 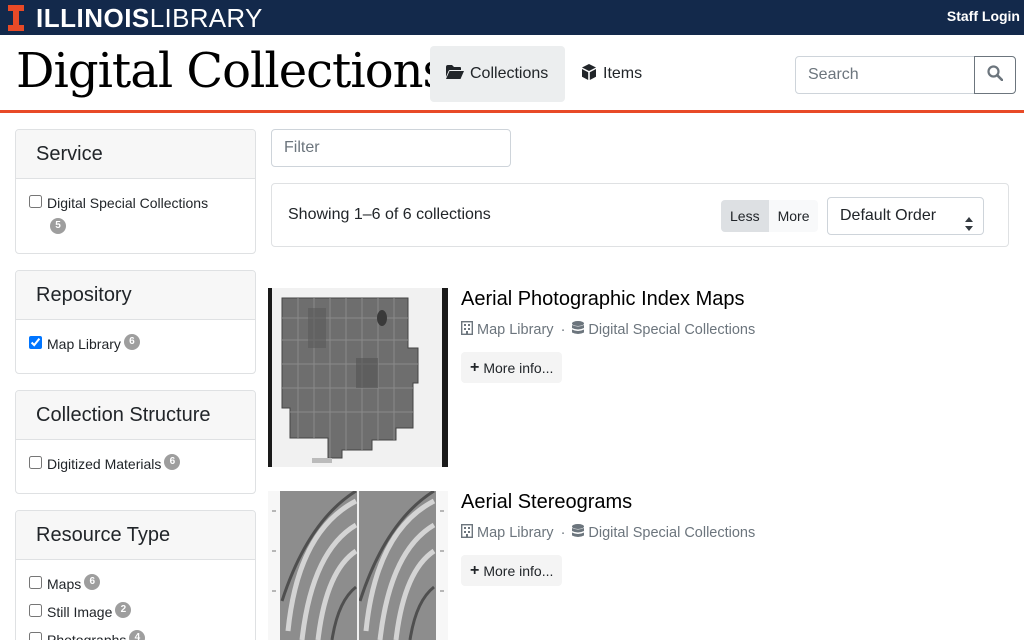 What do you see at coordinates (58, 225) in the screenshot?
I see `count-badge: 5` at bounding box center [58, 225].